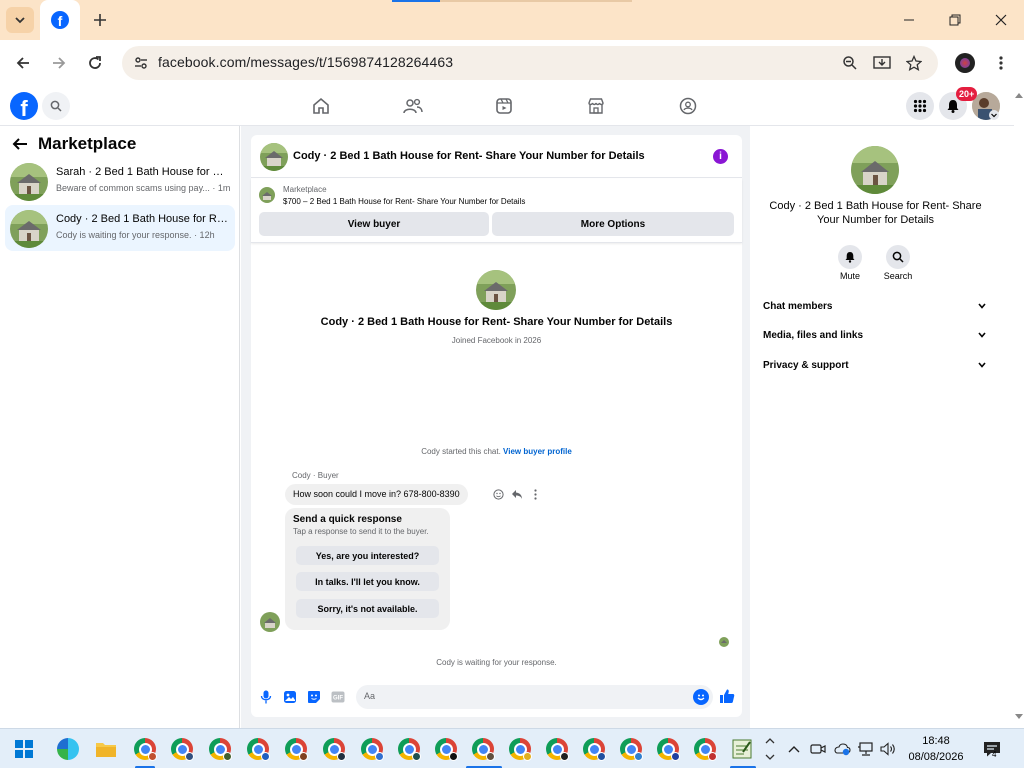 Image resolution: width=1024 pixels, height=768 pixels. Describe the element at coordinates (496, 290) in the screenshot. I see `intro-avatar` at that location.